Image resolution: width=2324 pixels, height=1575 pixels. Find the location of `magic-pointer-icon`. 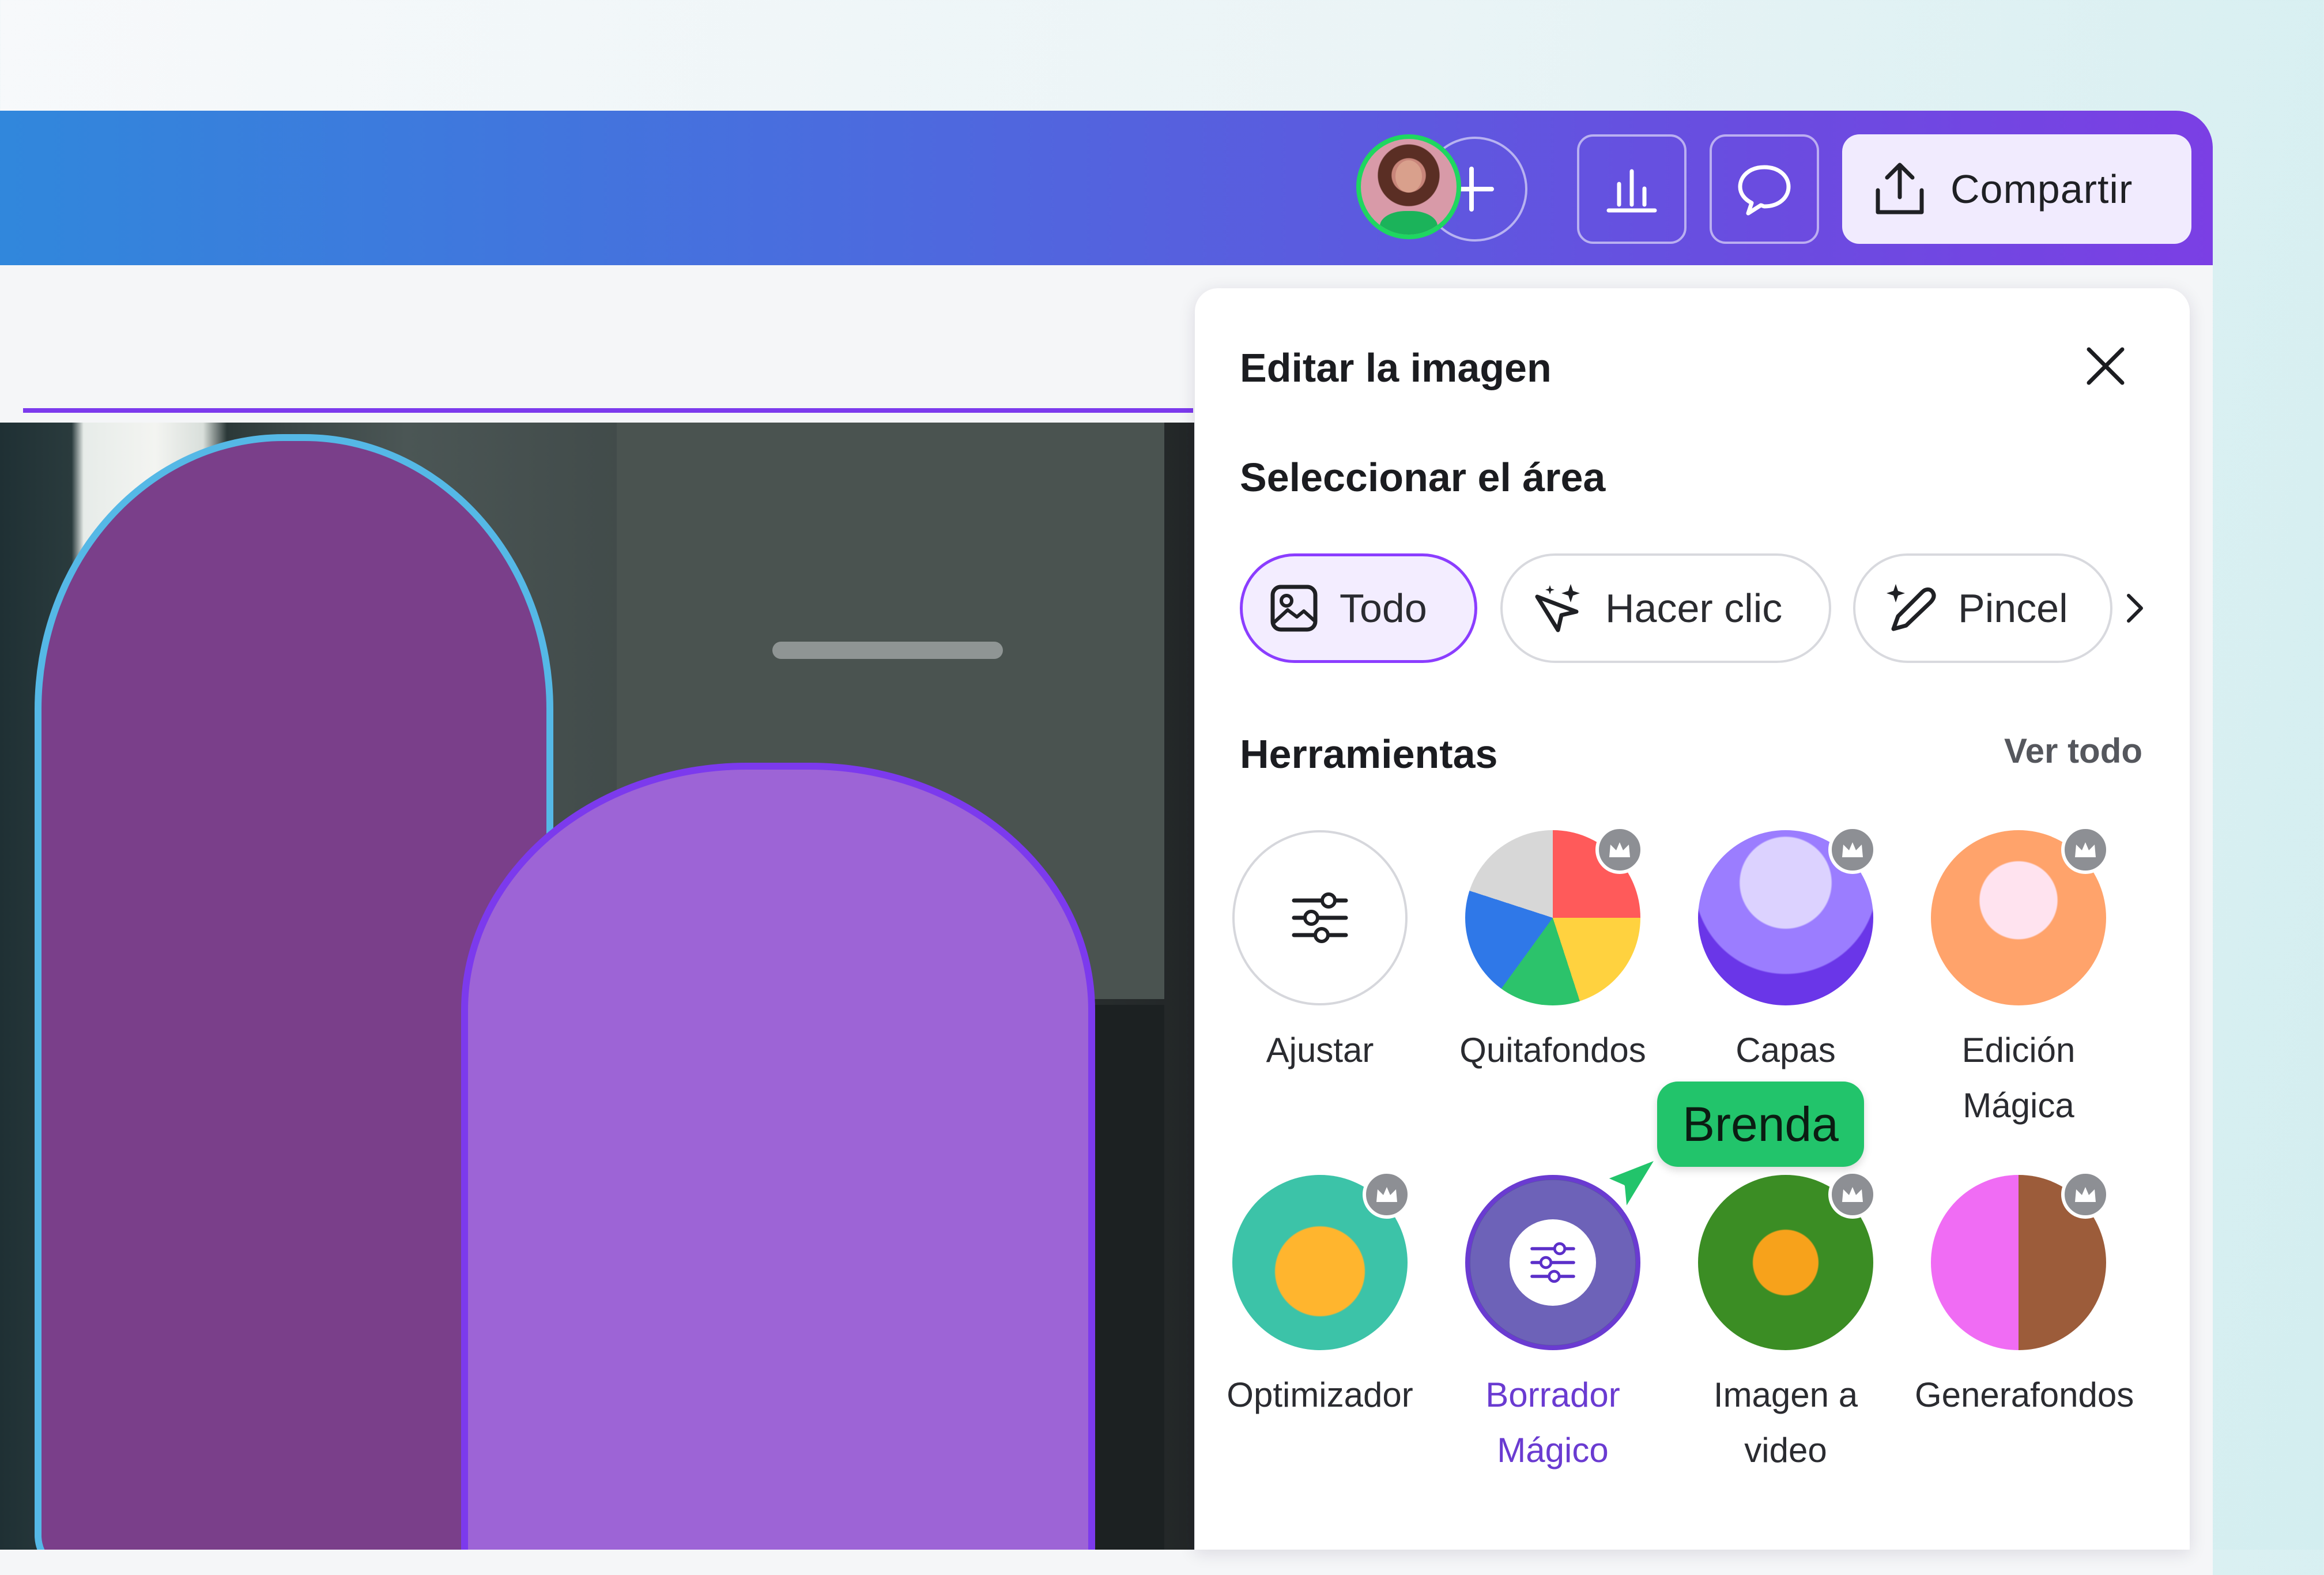

magic-pointer-icon is located at coordinates (1557, 608).